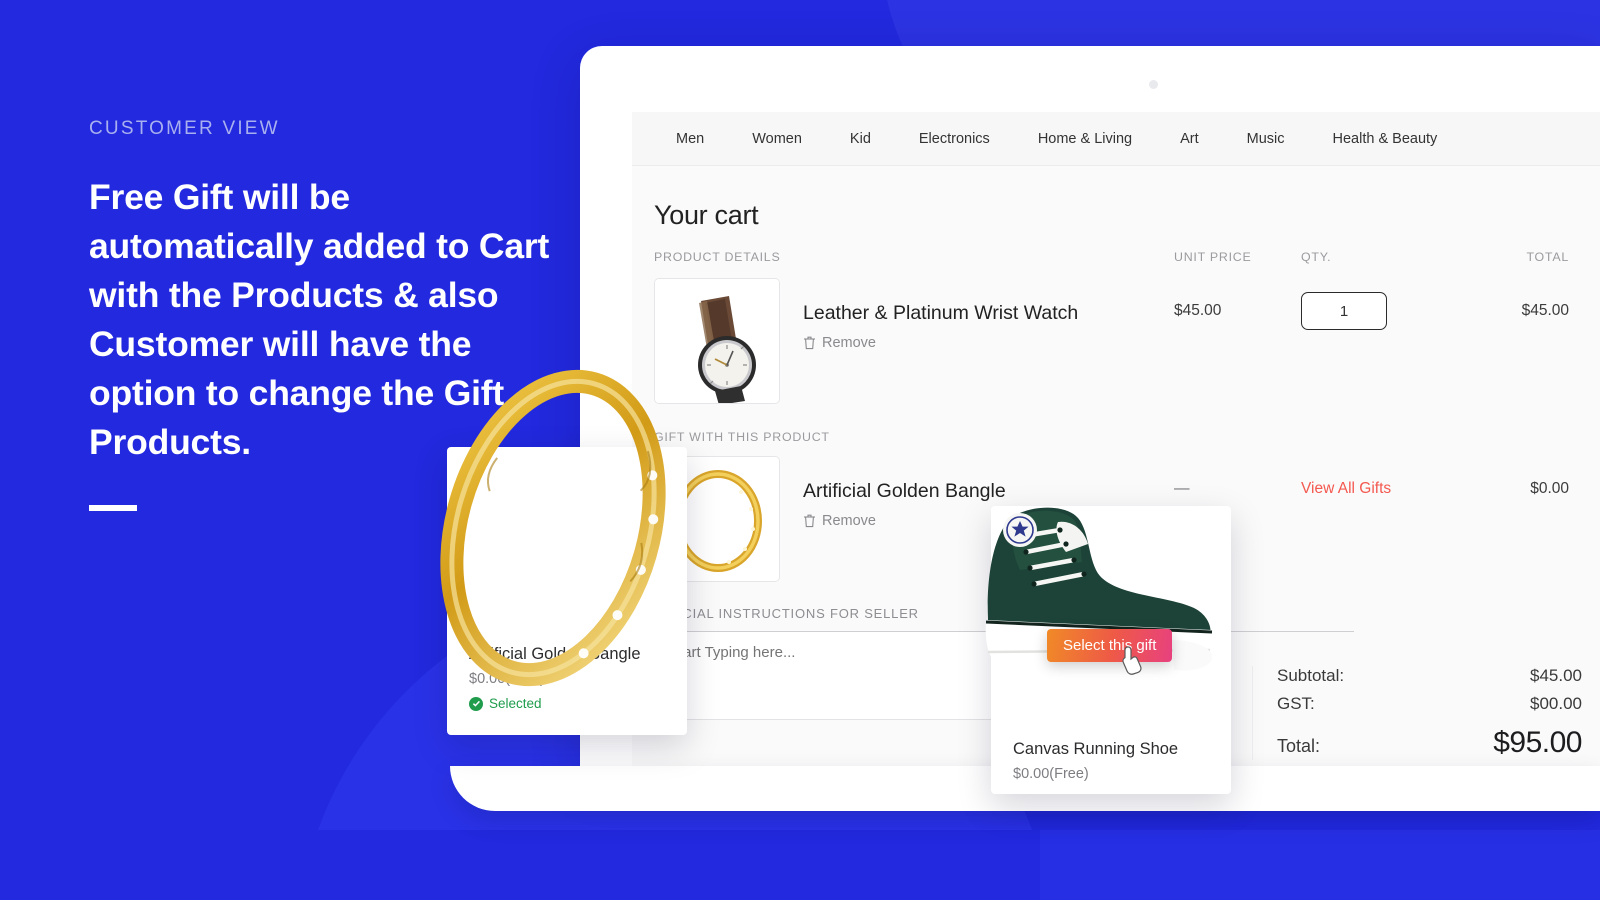 The image size is (1600, 900). Describe the element at coordinates (1051, 774) in the screenshot. I see `gift-card-price: $0.00(Free)` at that location.